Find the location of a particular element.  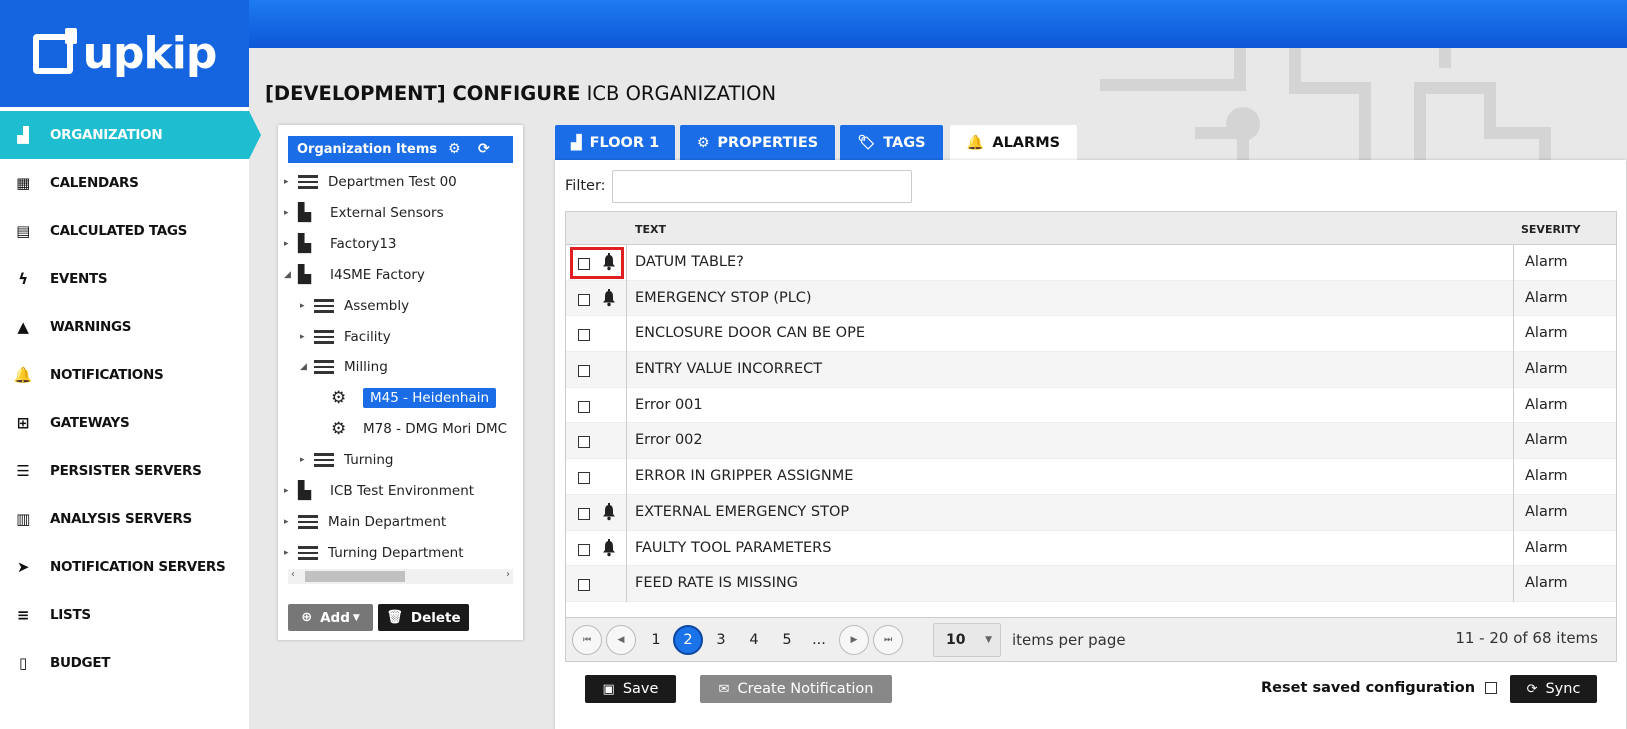

tree-item: ▸ ▙ External Sensors is located at coordinates (364, 213).